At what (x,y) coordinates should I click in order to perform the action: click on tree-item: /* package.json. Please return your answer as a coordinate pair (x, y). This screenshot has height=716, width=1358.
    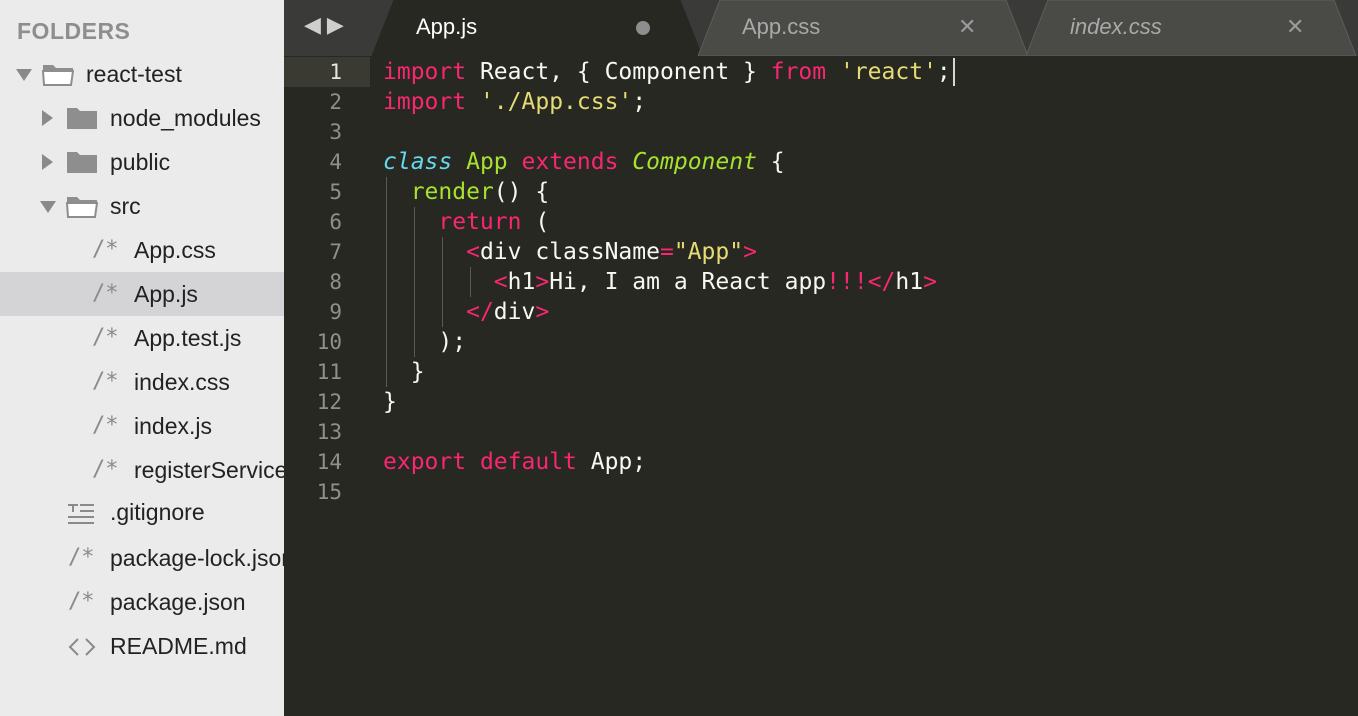
    Looking at the image, I should click on (142, 602).